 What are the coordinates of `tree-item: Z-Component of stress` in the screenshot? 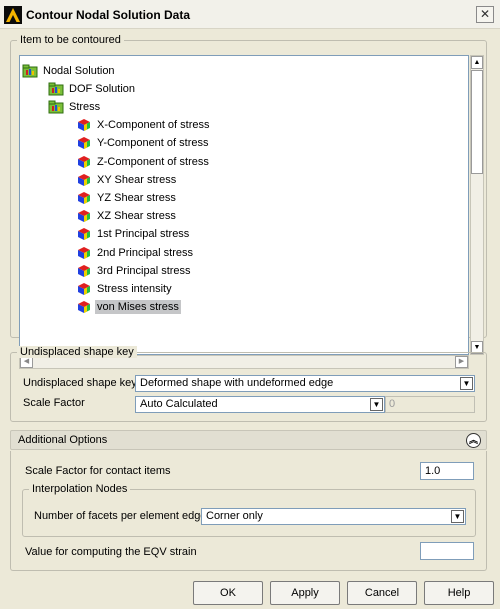 It's located at (143, 161).